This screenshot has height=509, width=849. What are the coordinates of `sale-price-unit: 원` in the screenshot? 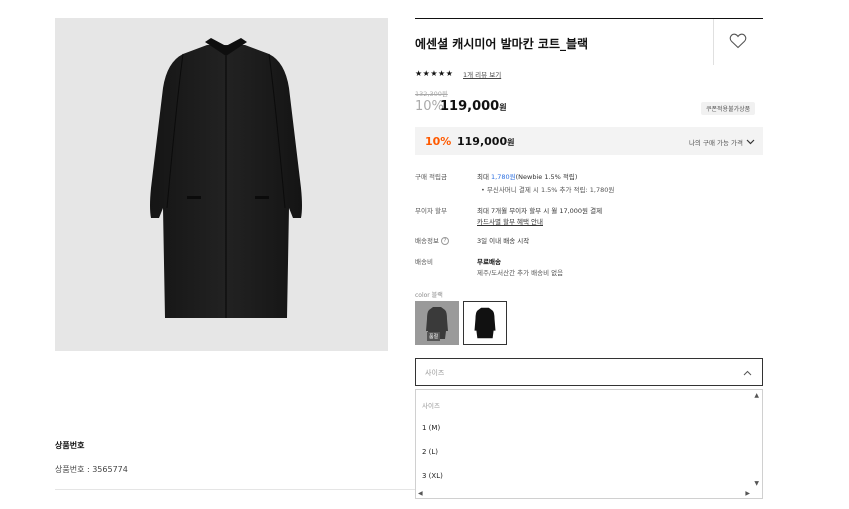 It's located at (503, 107).